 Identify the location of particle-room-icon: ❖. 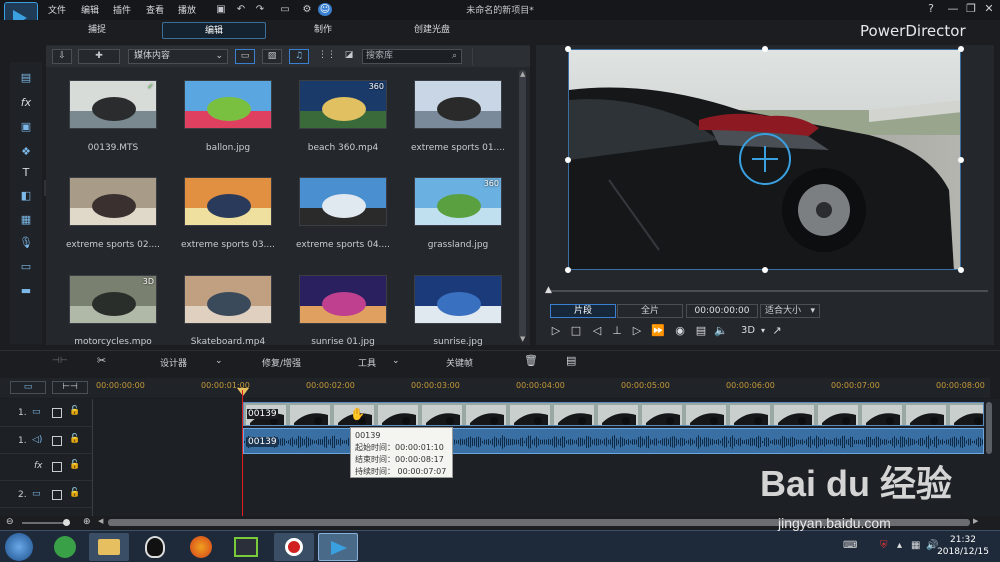
(26, 152).